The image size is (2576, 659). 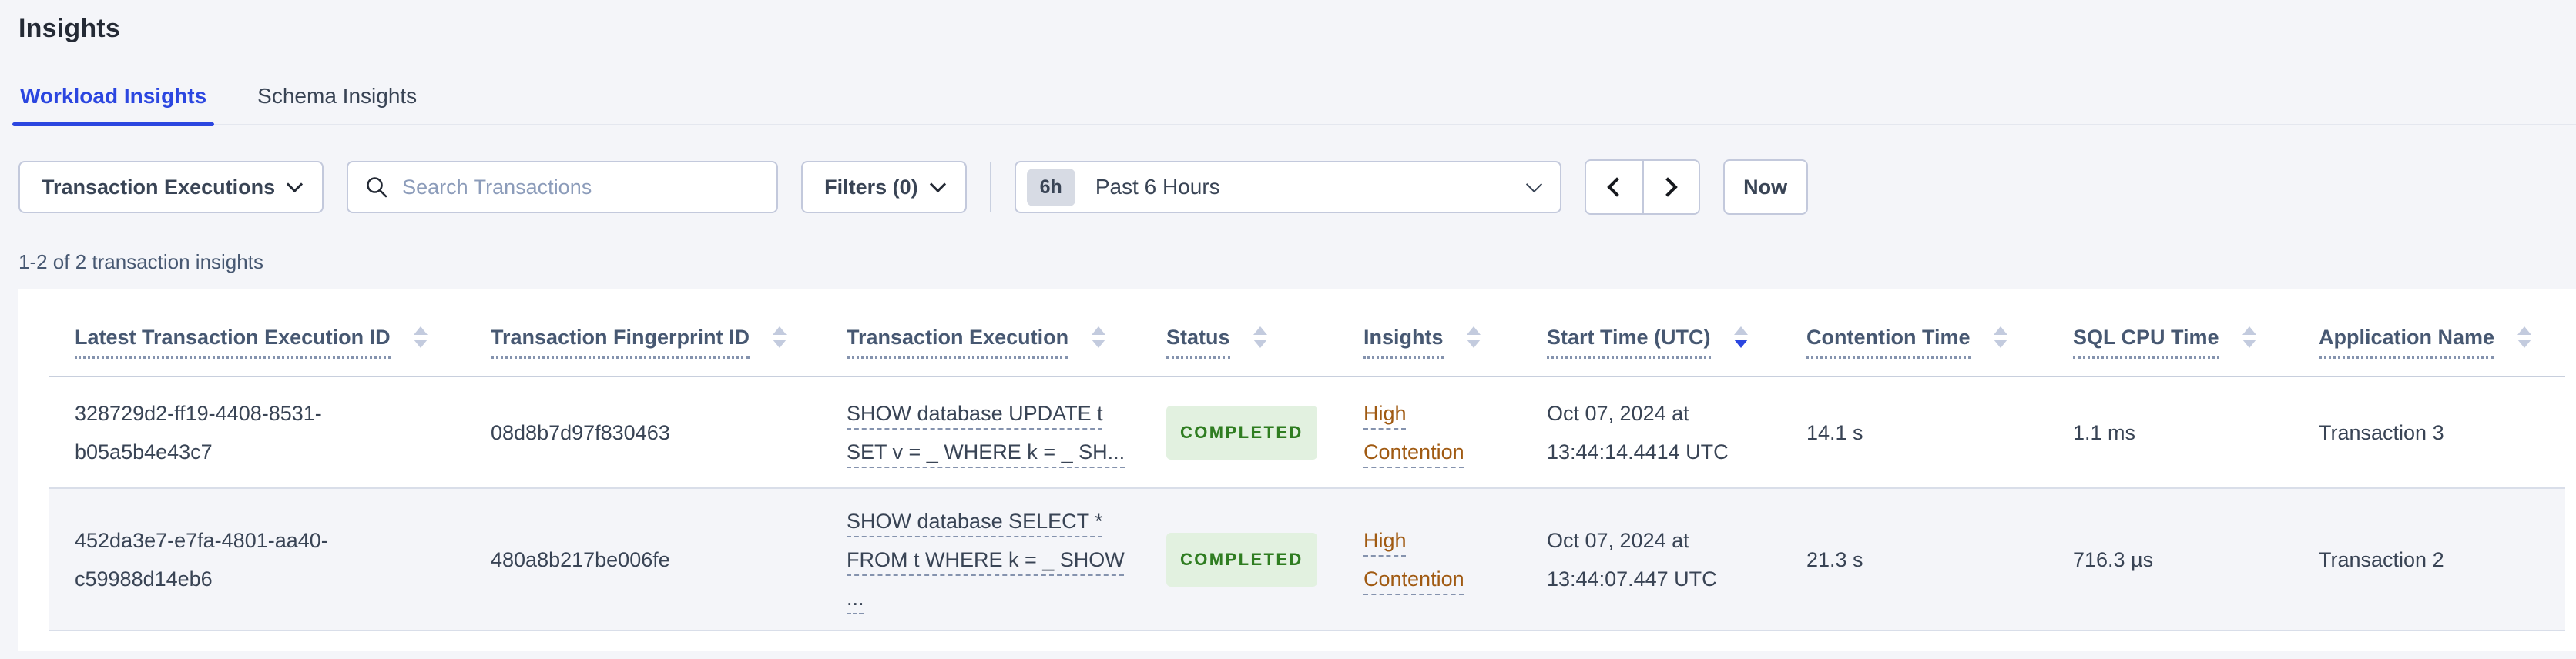 I want to click on execution-type-dropdown: Transaction Executions, so click(x=171, y=187).